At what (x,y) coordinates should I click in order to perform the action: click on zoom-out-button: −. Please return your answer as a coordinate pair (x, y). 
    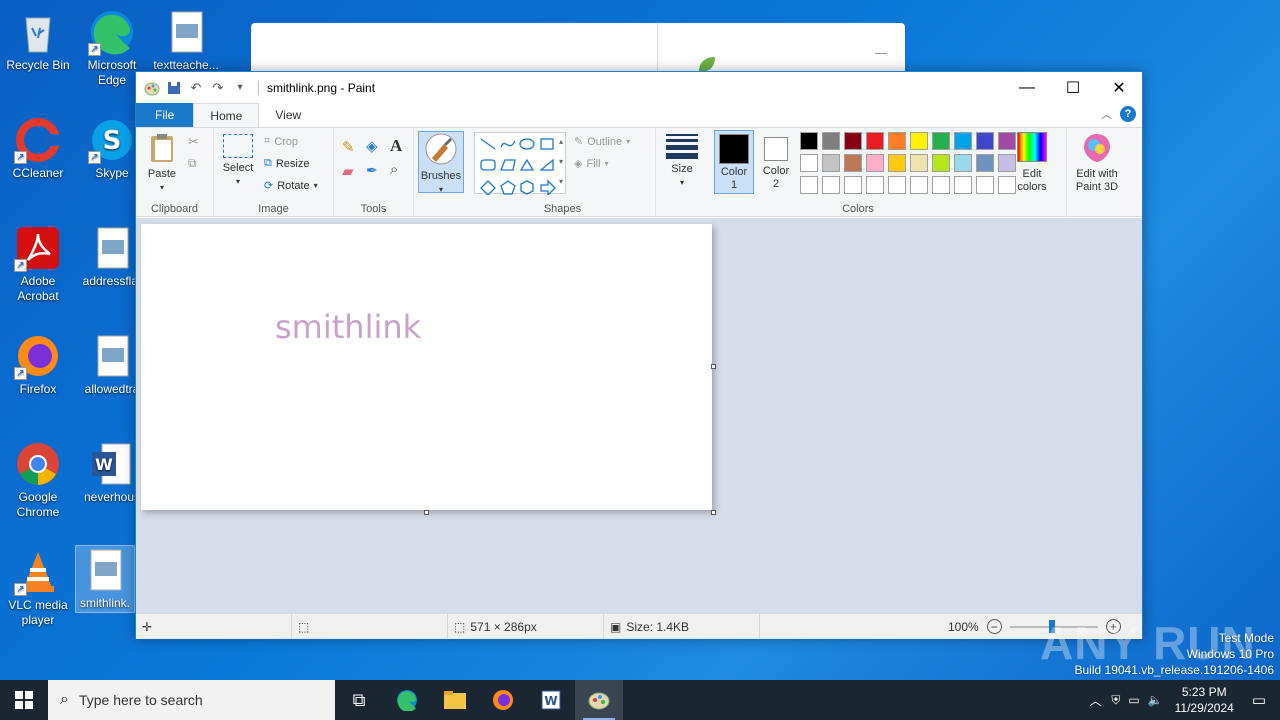
    Looking at the image, I should click on (994, 626).